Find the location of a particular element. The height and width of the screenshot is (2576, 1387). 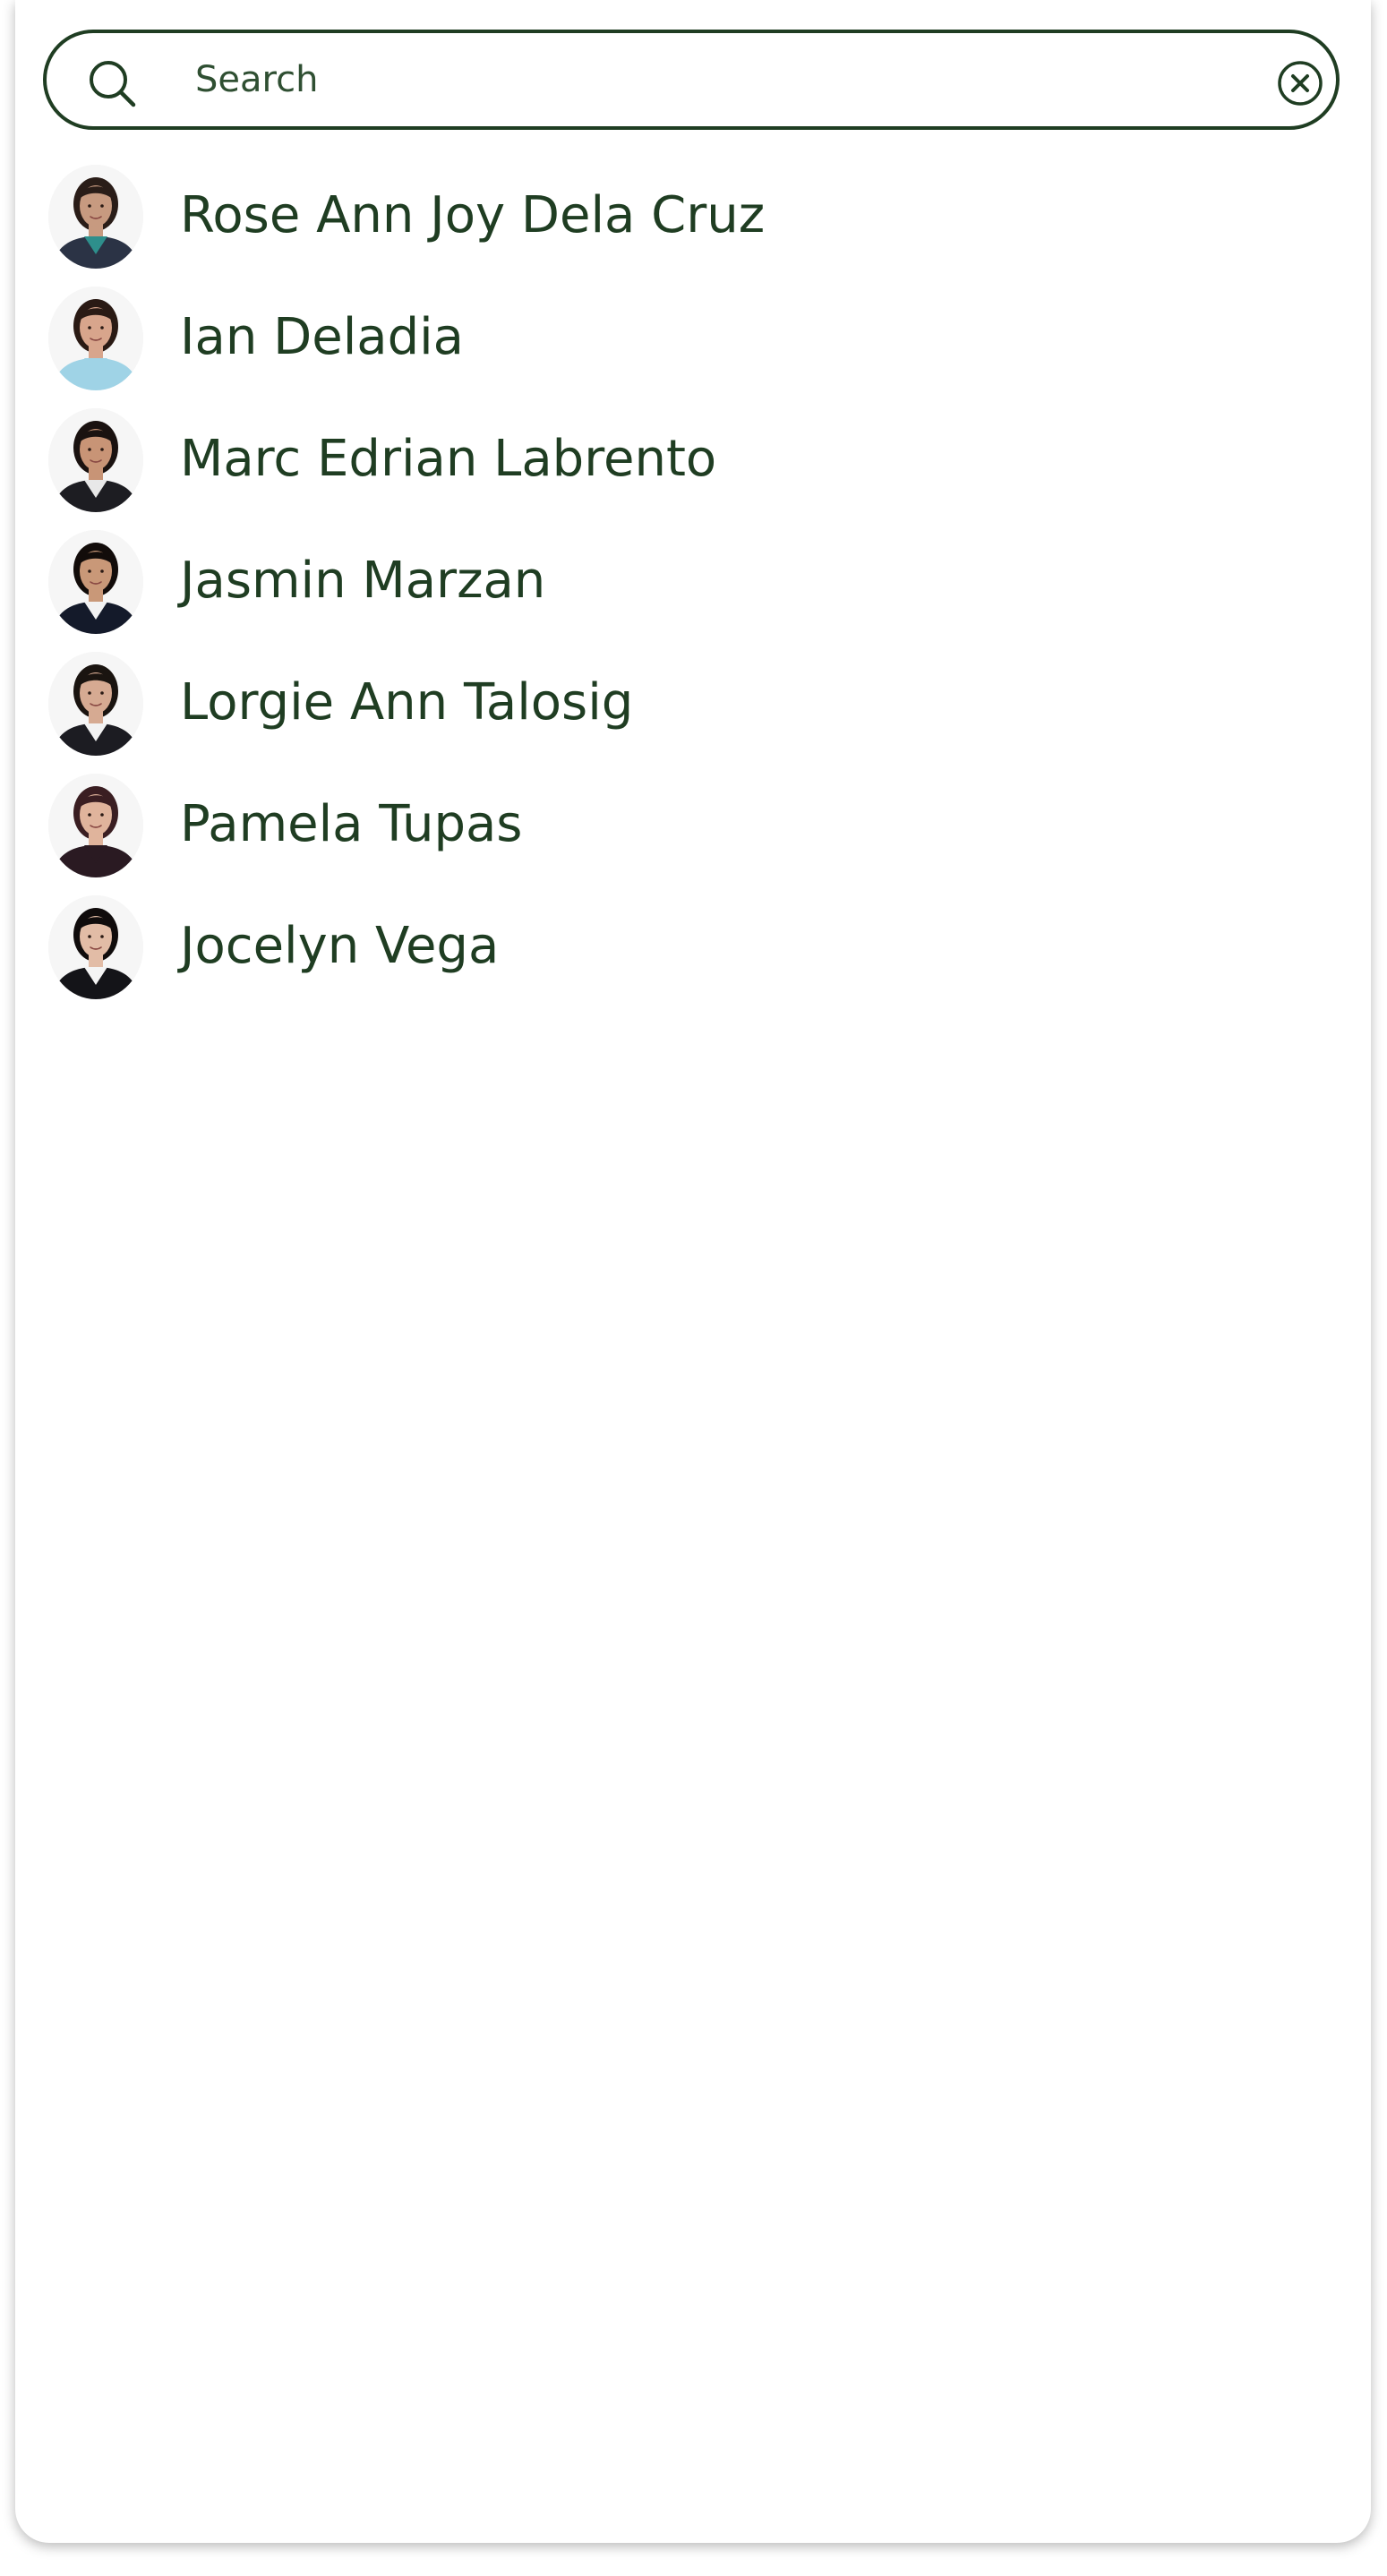

contact-name: Pamela Tupas is located at coordinates (352, 824).